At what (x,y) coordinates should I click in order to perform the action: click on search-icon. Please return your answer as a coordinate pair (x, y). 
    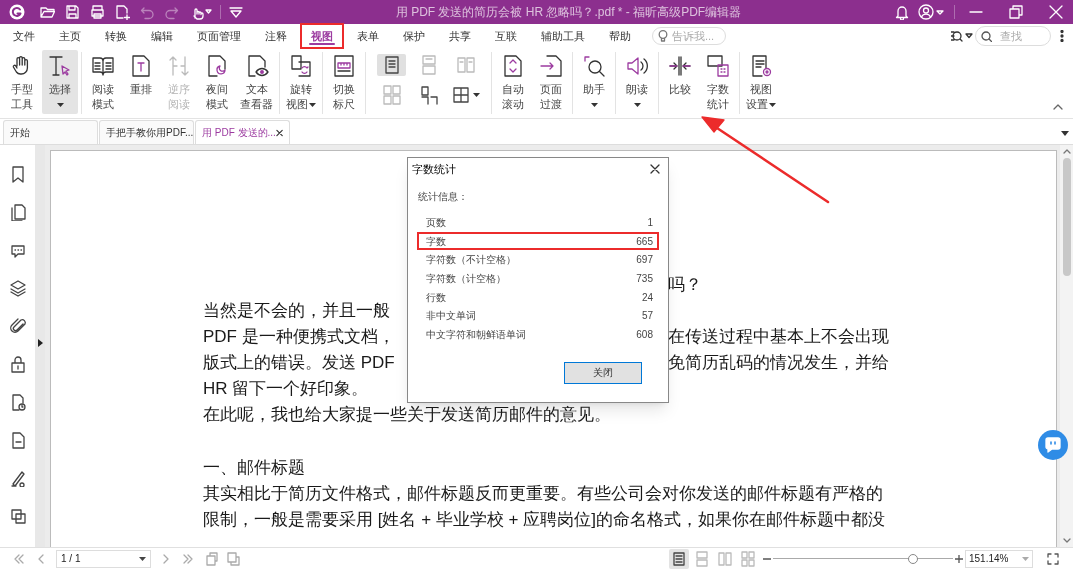
    Looking at the image, I should click on (986, 36).